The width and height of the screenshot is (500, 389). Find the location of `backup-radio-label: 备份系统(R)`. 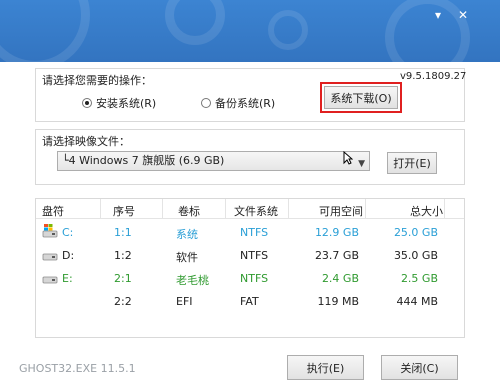

backup-radio-label: 备份系统(R) is located at coordinates (245, 103).